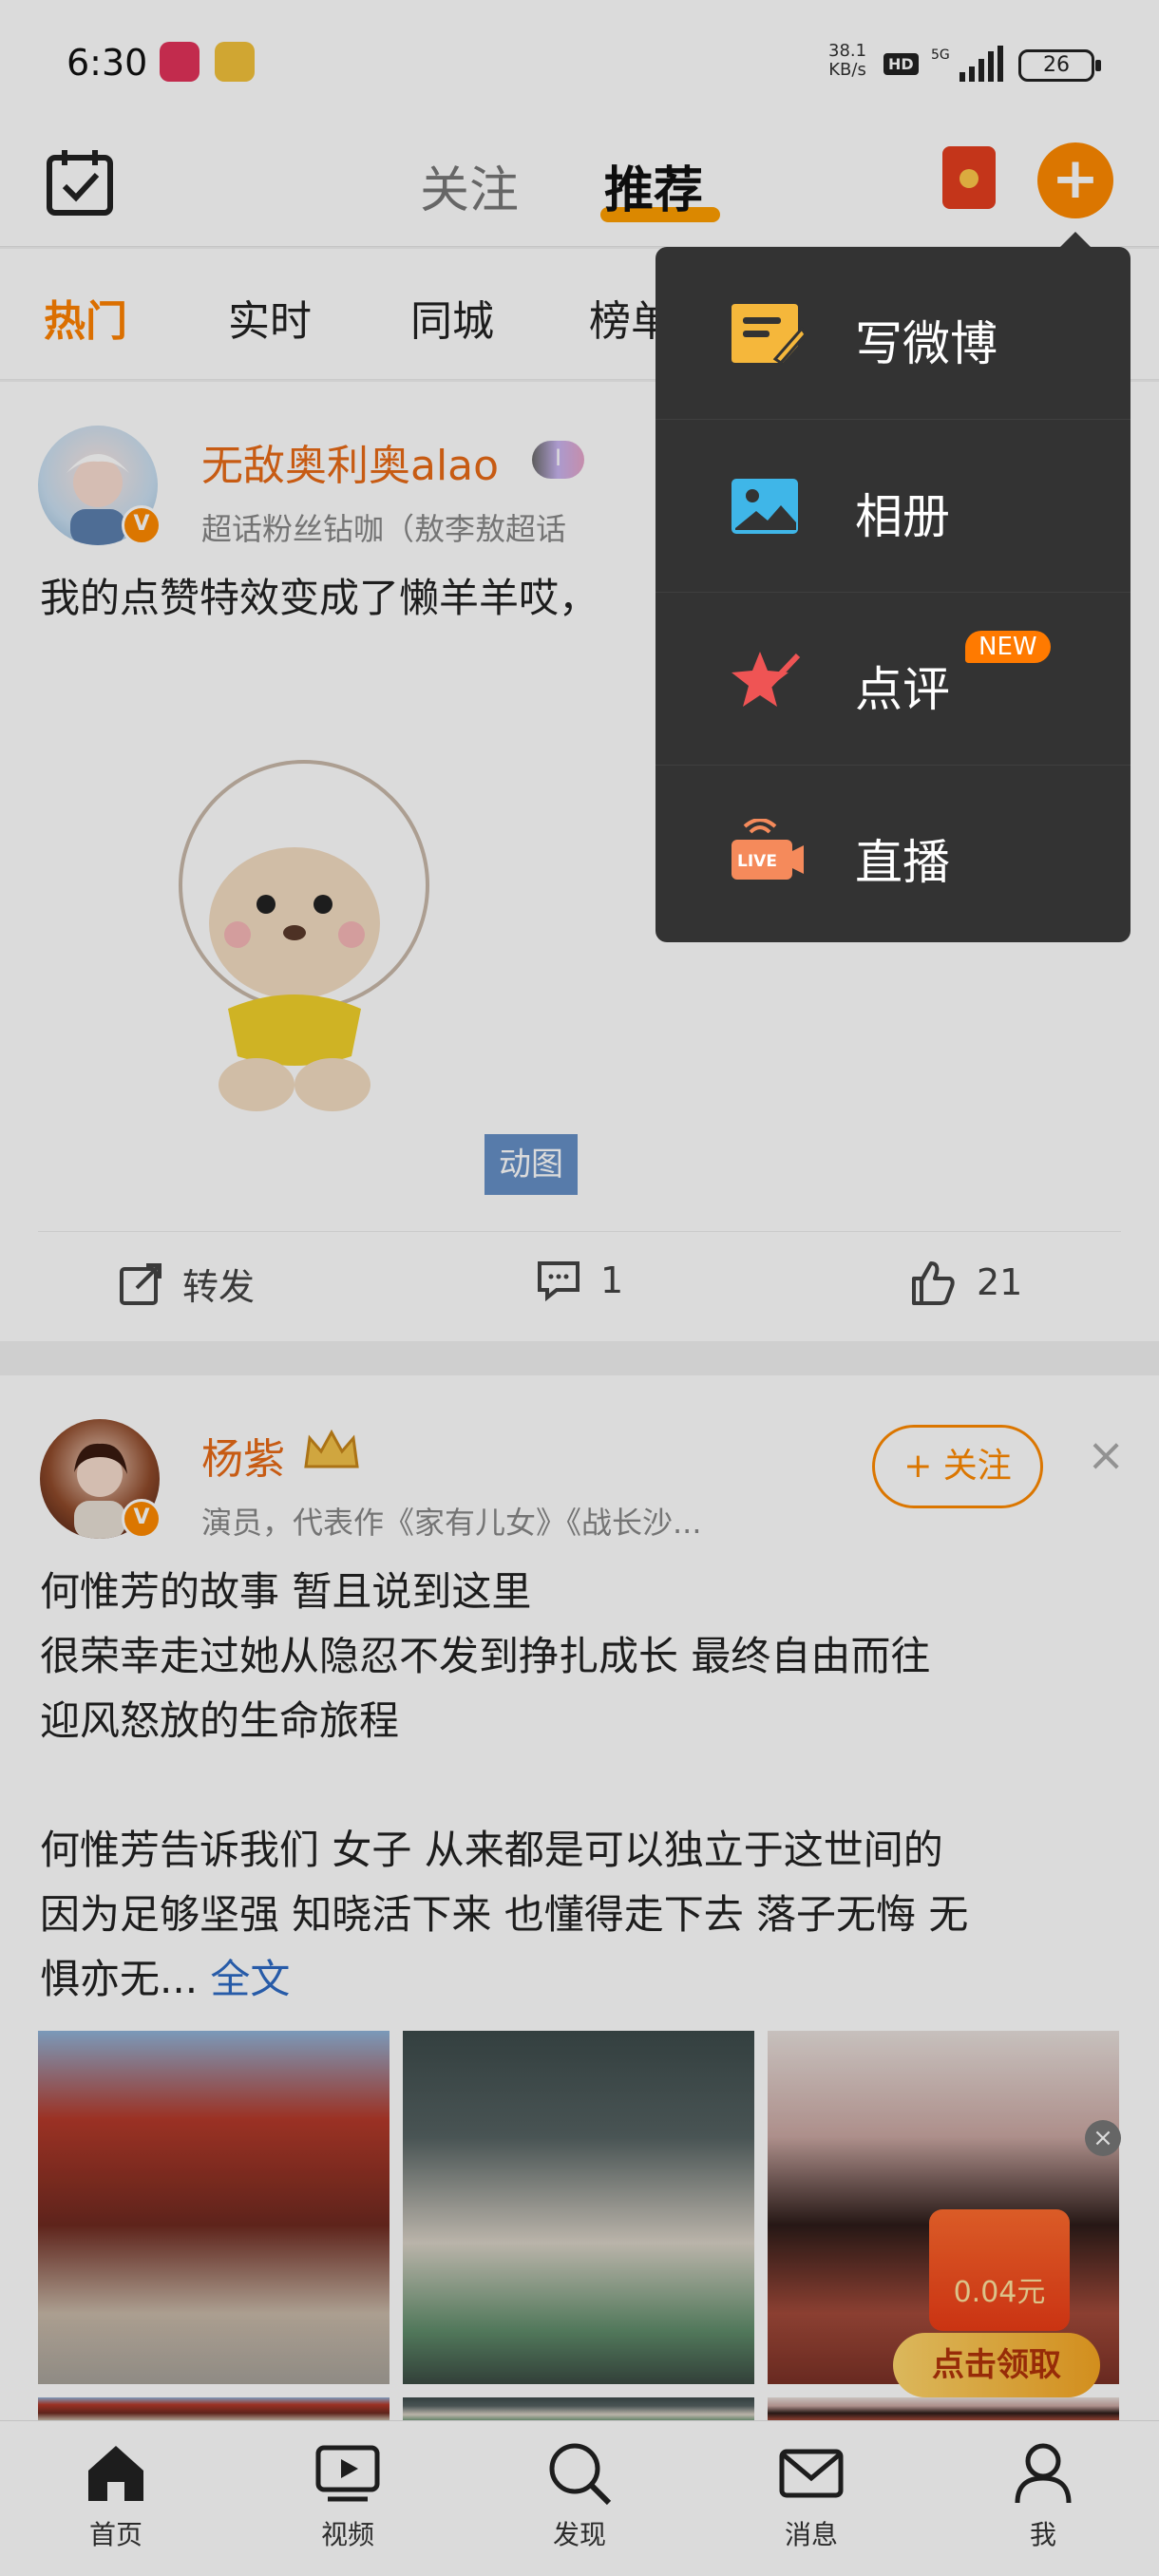 The width and height of the screenshot is (1159, 2576). What do you see at coordinates (1008, 647) in the screenshot?
I see `new-badge: NEW` at bounding box center [1008, 647].